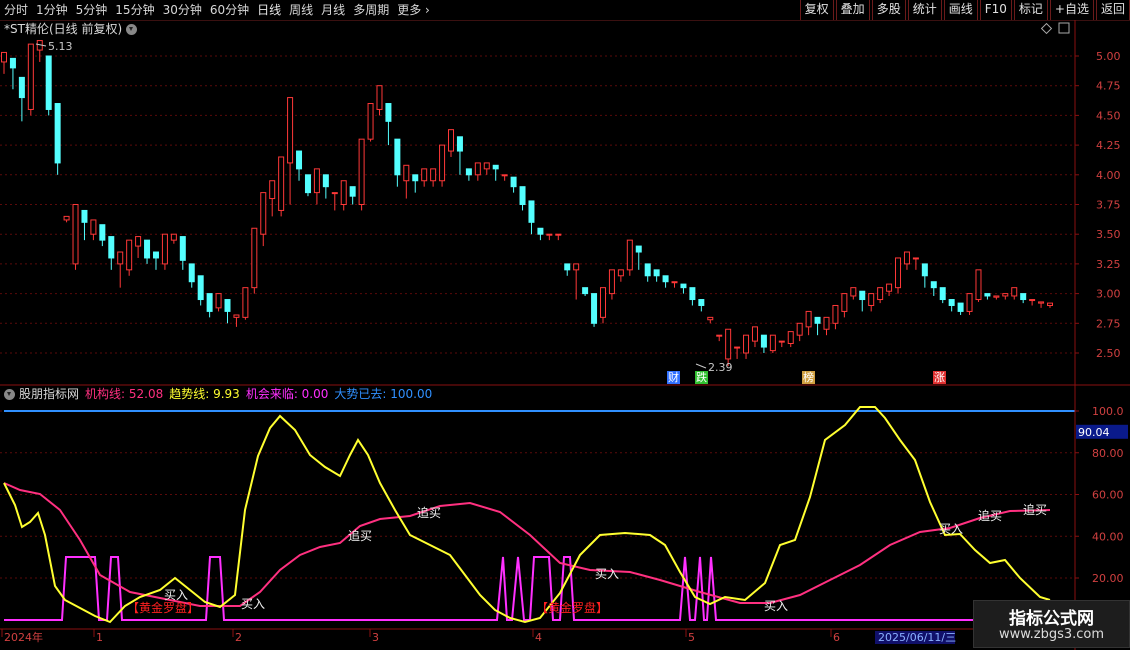 This screenshot has width=1130, height=650. Describe the element at coordinates (939, 377) in the screenshot. I see `event-badge-3: 涨` at that location.